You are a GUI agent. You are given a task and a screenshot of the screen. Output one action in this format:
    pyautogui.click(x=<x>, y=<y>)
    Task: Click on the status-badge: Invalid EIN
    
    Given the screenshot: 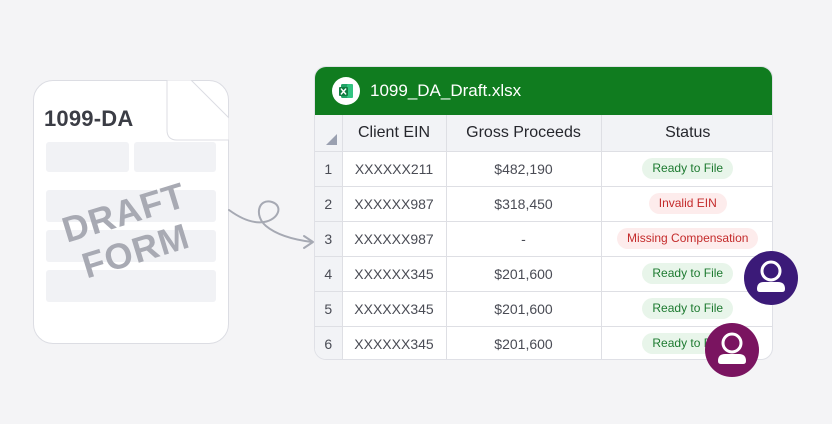 What is the action you would take?
    pyautogui.click(x=687, y=203)
    